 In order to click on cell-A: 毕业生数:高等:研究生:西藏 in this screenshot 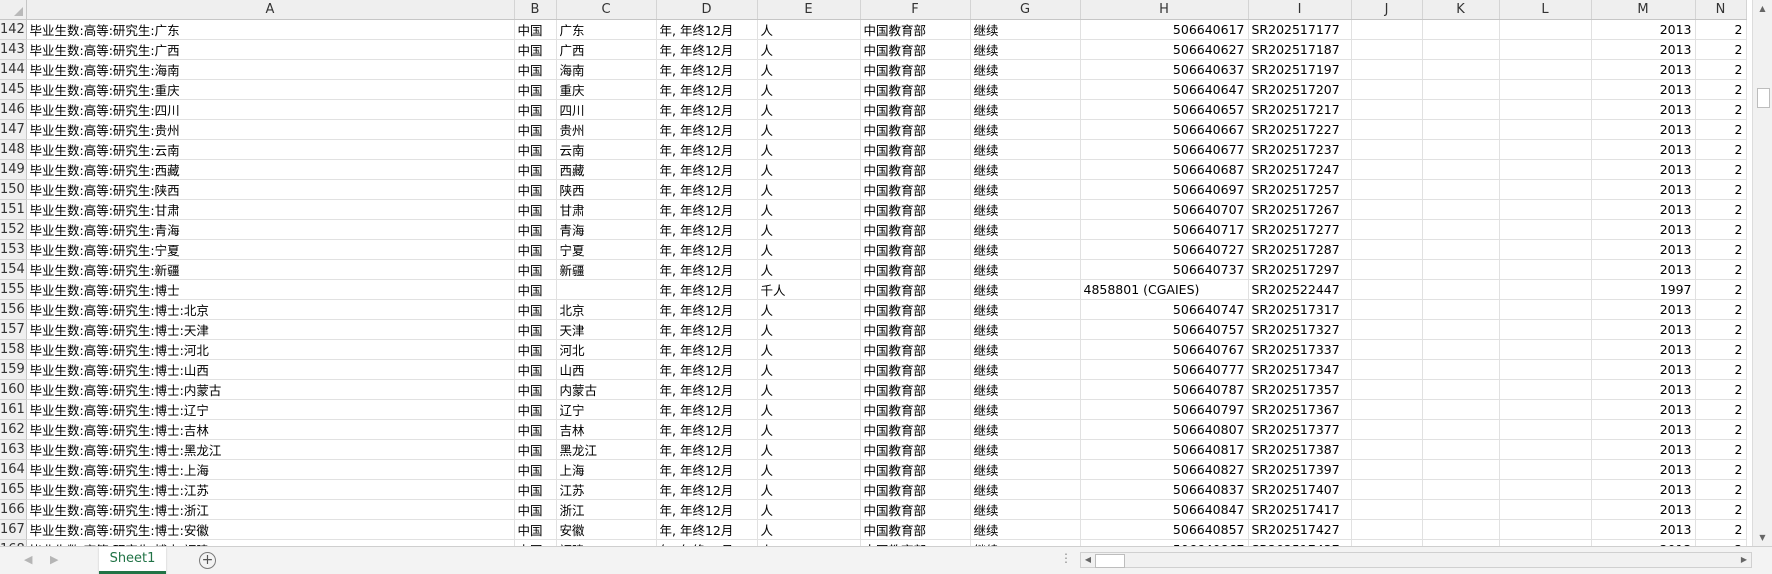, I will do `click(270, 169)`.